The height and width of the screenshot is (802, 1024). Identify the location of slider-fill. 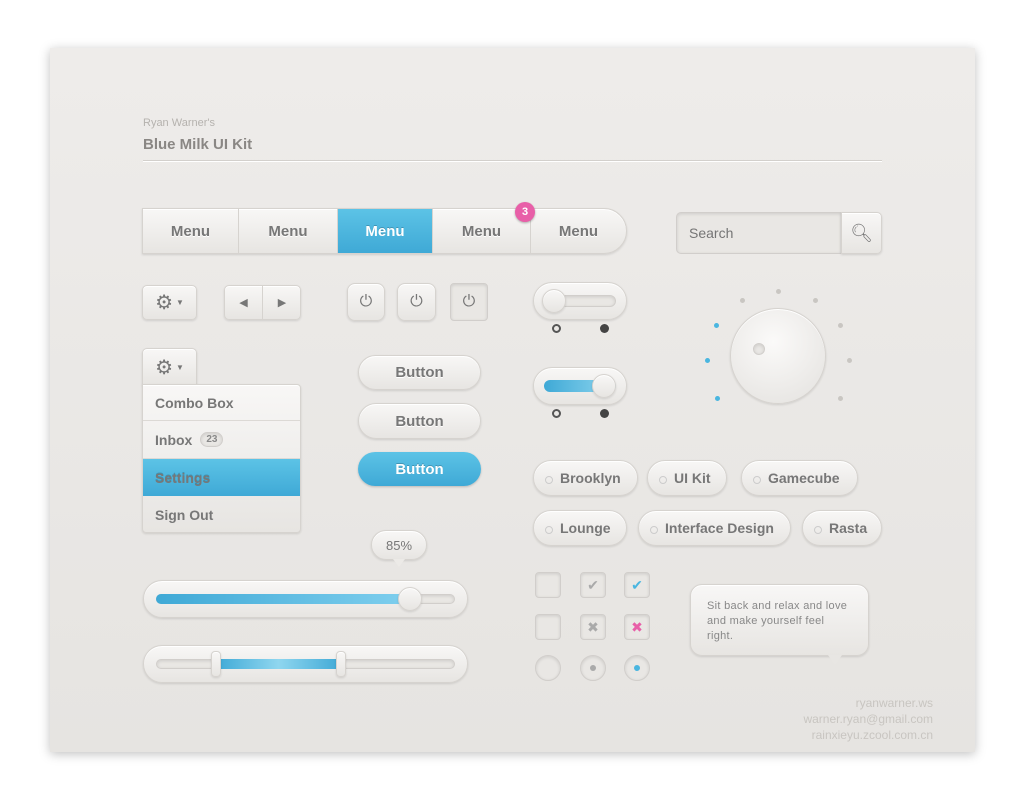
(283, 599).